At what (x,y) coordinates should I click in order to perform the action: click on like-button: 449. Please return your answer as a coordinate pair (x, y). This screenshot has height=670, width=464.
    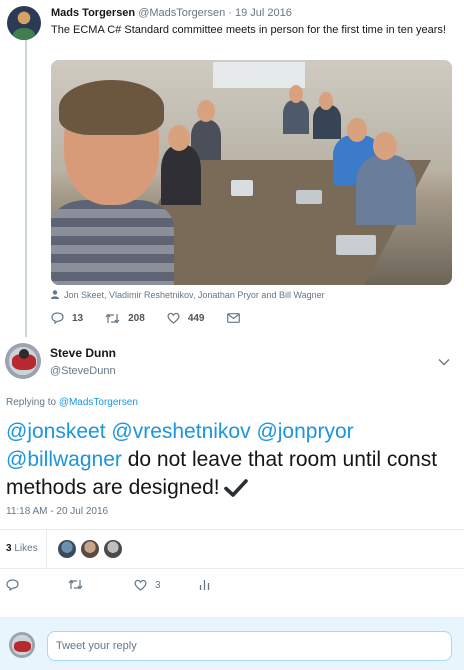
    Looking at the image, I should click on (186, 318).